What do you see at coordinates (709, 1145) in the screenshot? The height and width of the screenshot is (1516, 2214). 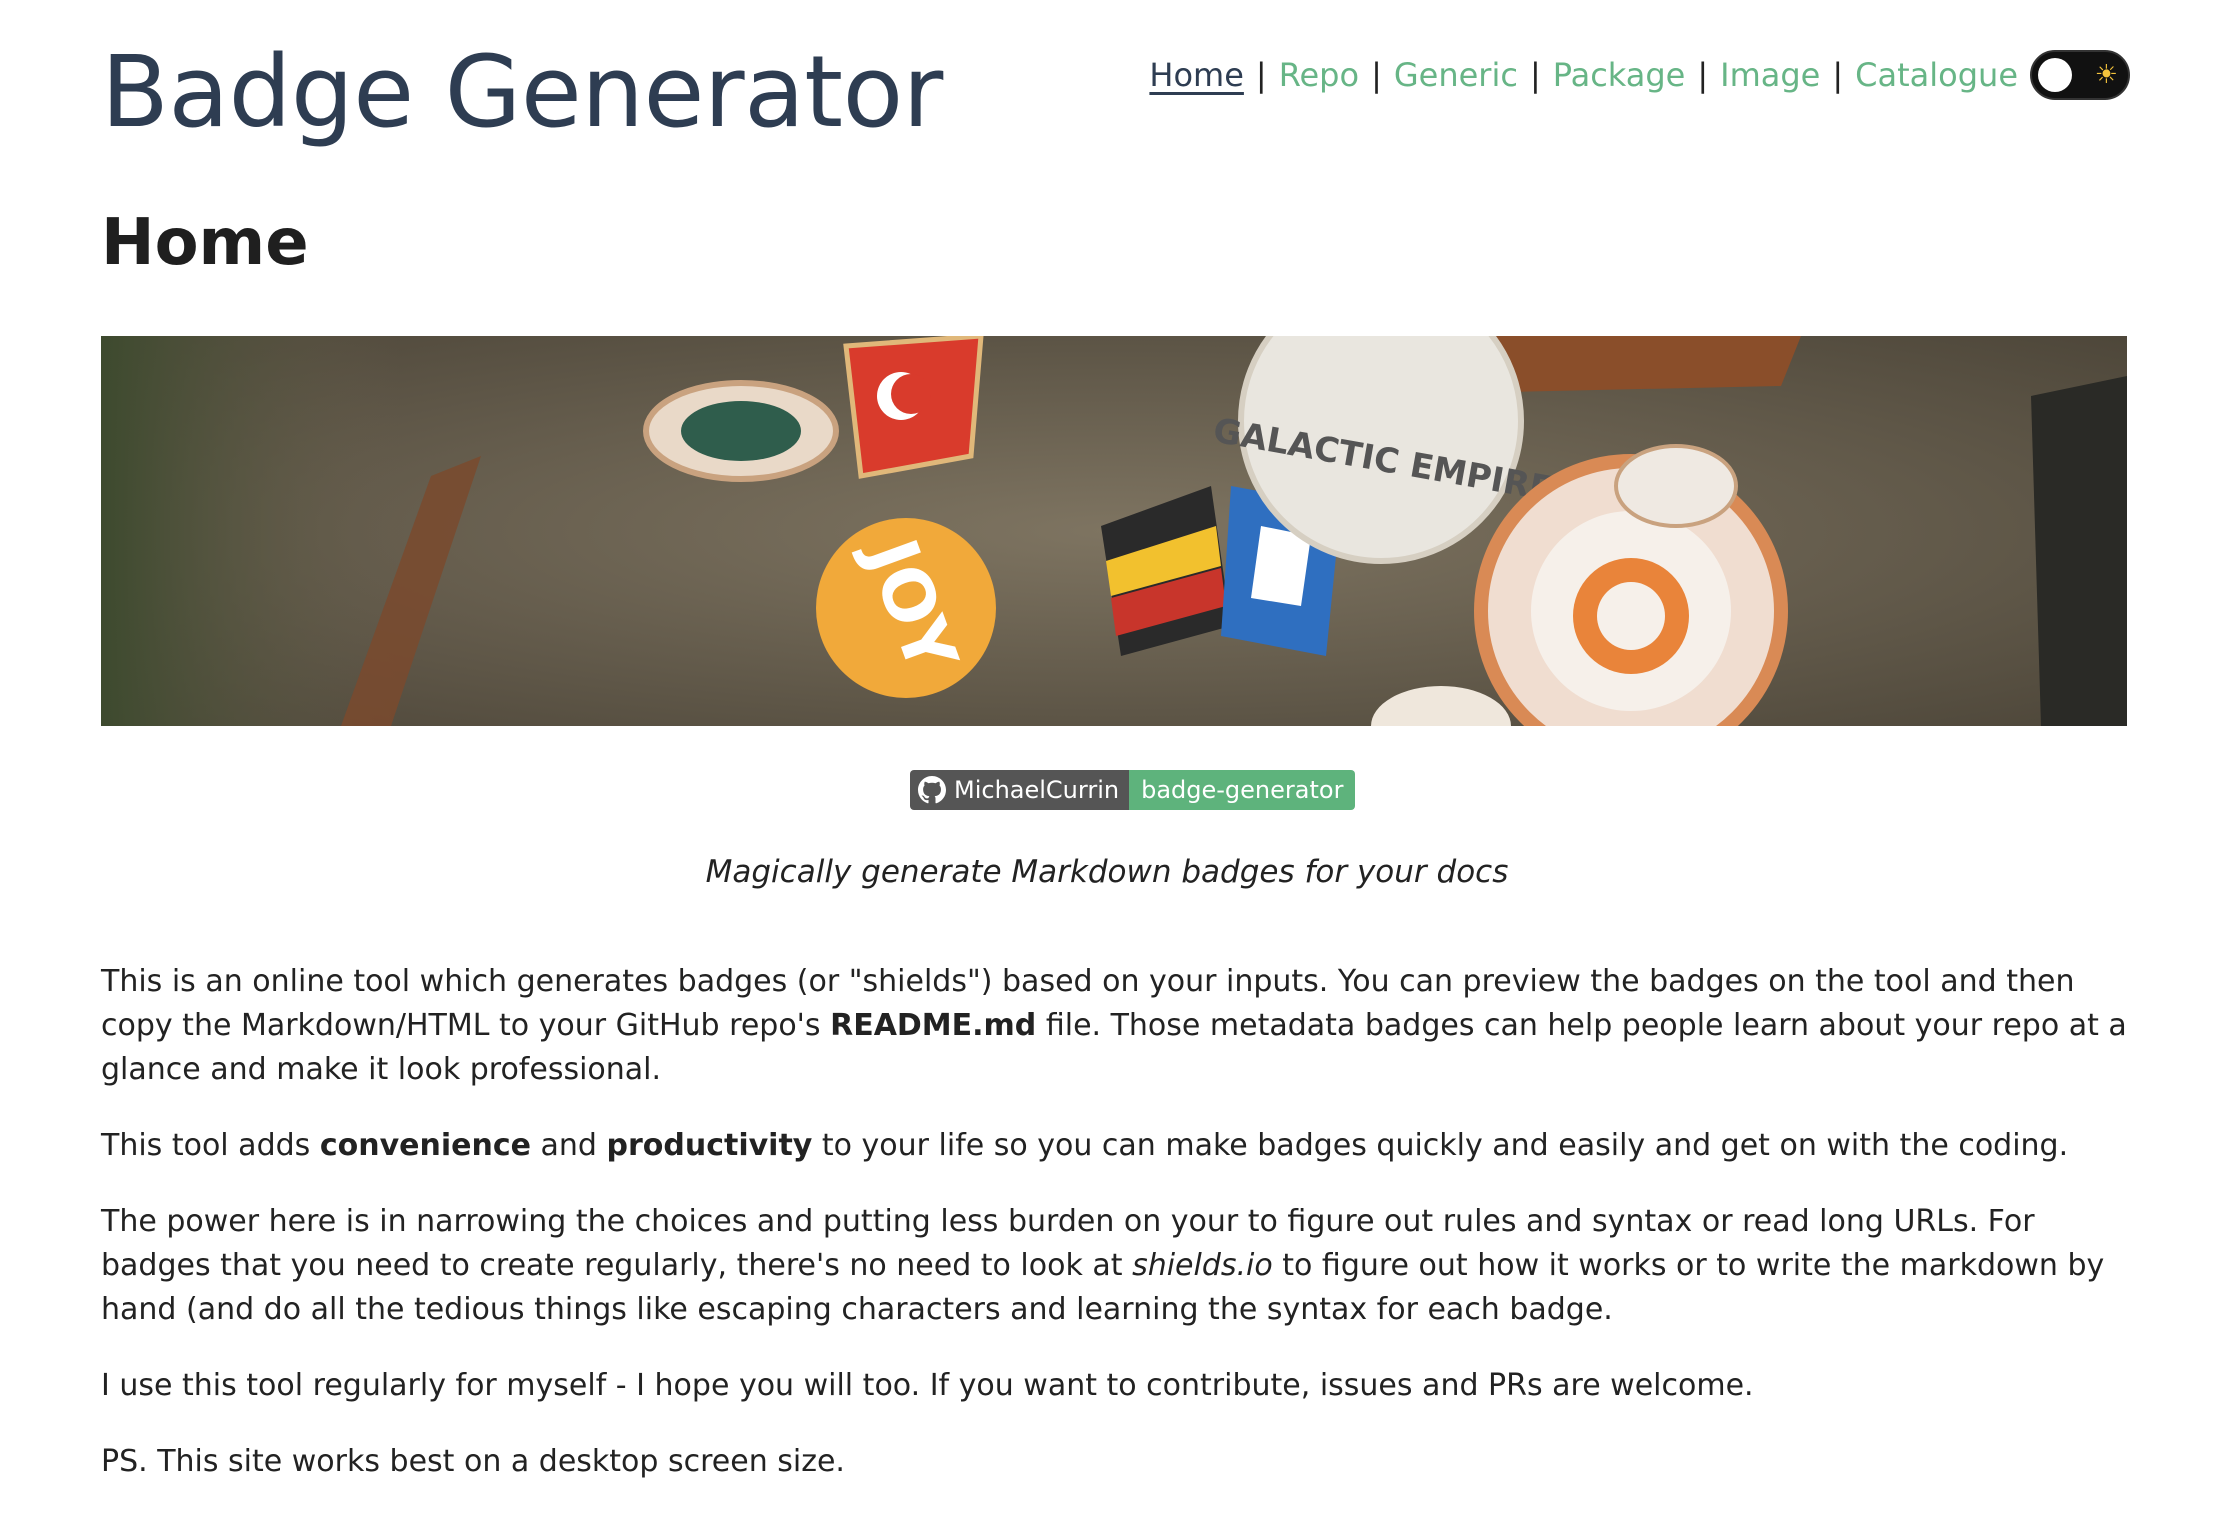 I see `bold-productivity: productivity` at bounding box center [709, 1145].